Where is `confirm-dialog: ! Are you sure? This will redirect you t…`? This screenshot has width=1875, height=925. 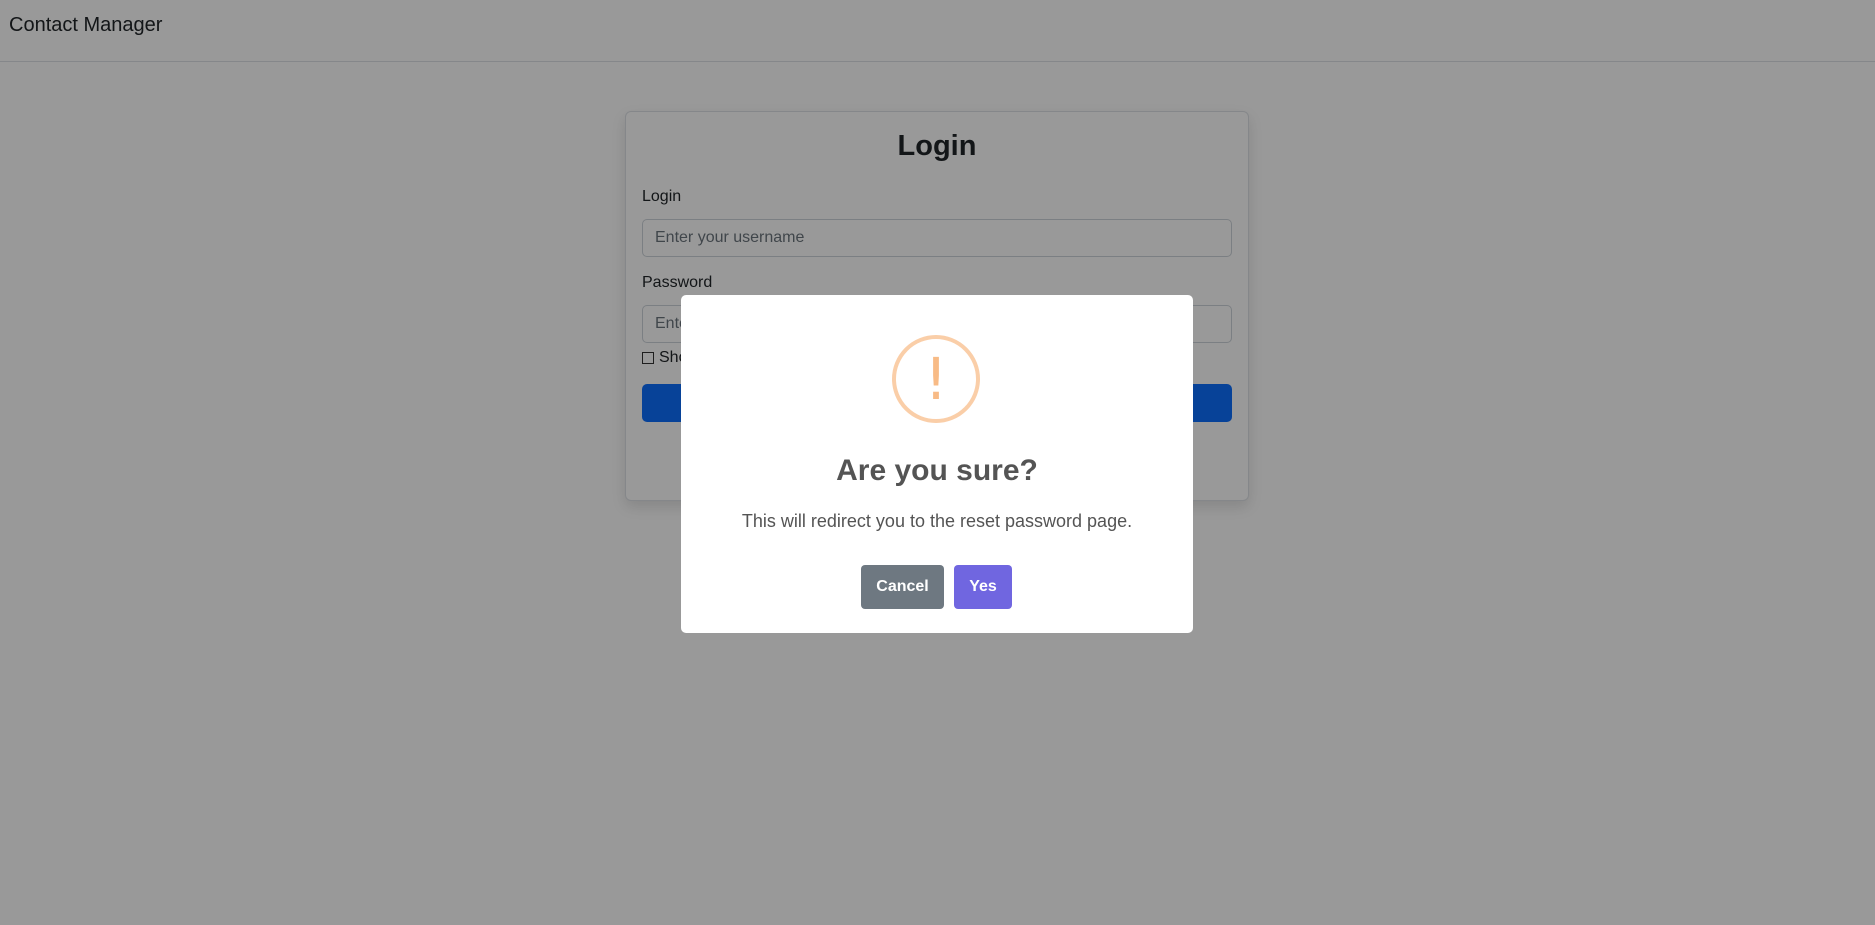
confirm-dialog: ! Are you sure? This will redirect you t… is located at coordinates (937, 464).